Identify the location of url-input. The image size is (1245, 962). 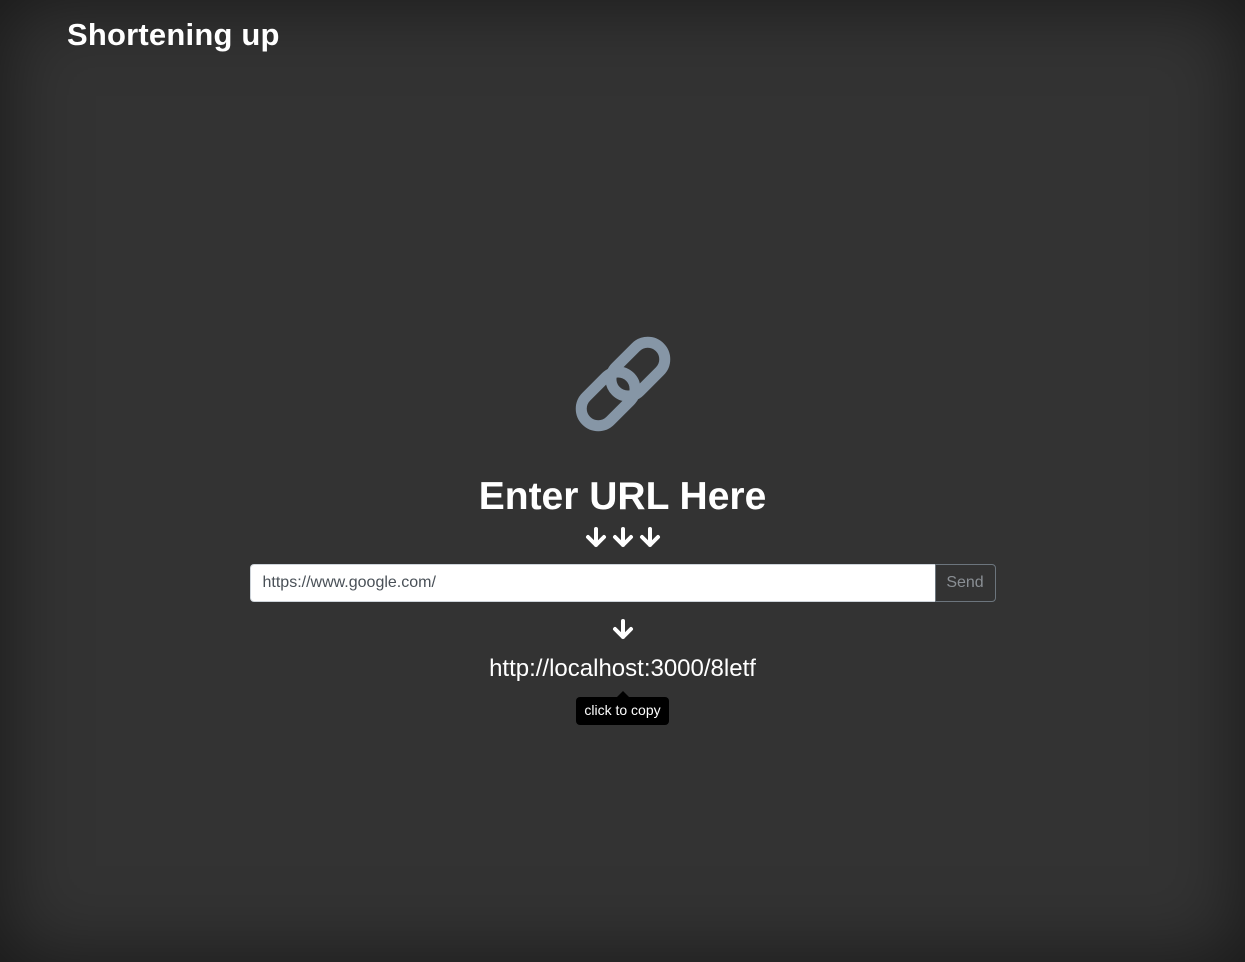
(592, 582).